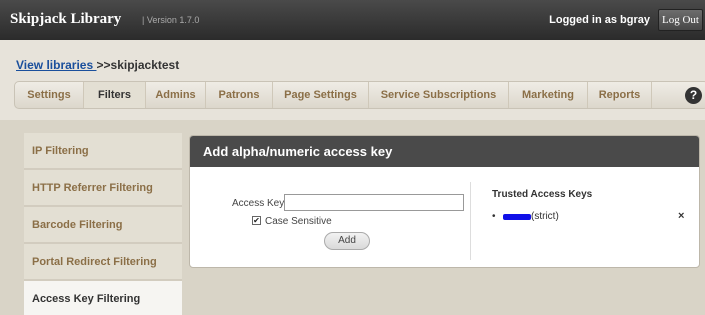 The height and width of the screenshot is (315, 705). What do you see at coordinates (66, 19) in the screenshot?
I see `app-title: Skipjack Library` at bounding box center [66, 19].